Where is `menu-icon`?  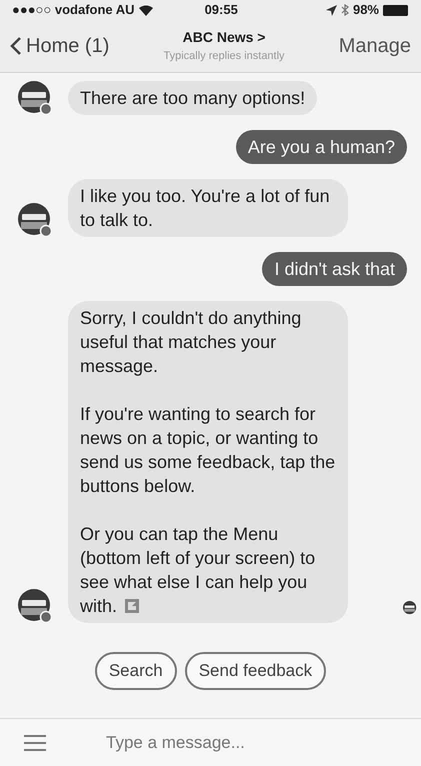
menu-icon is located at coordinates (35, 743).